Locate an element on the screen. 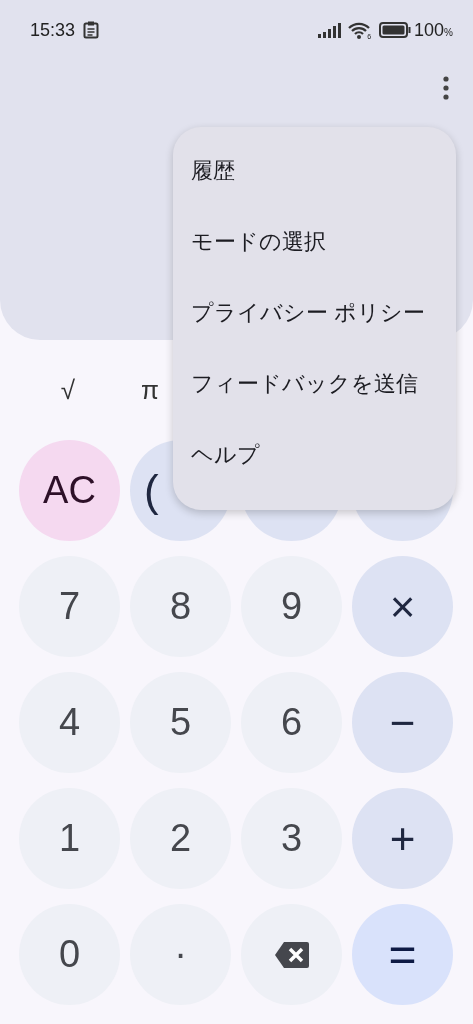 This screenshot has width=473, height=1024. clock: 15:33 is located at coordinates (53, 30).